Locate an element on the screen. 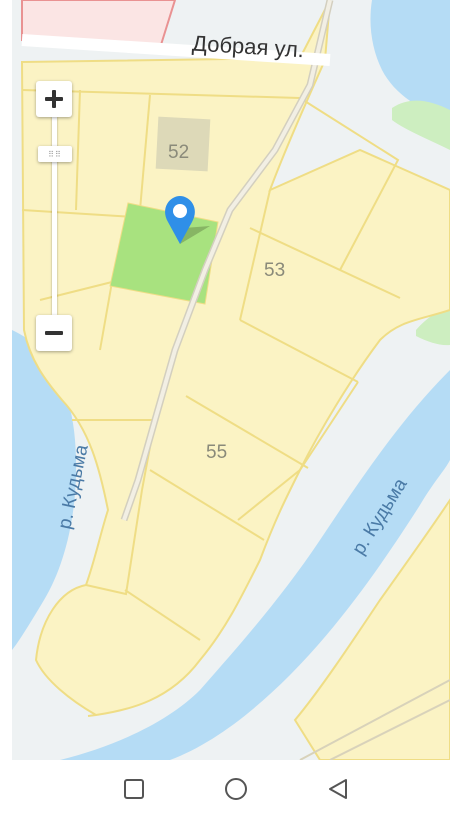  grip-icon: ⠿⠿ is located at coordinates (55, 154).